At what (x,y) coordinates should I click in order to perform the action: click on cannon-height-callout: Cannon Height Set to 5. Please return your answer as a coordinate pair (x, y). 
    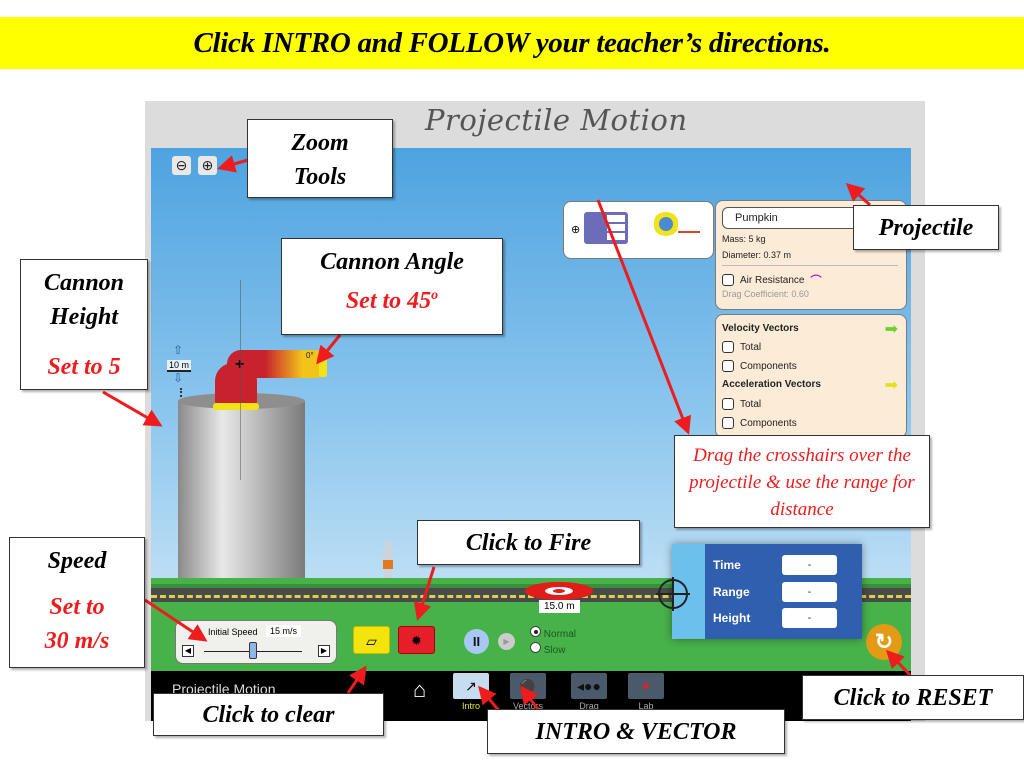
    Looking at the image, I should click on (84, 324).